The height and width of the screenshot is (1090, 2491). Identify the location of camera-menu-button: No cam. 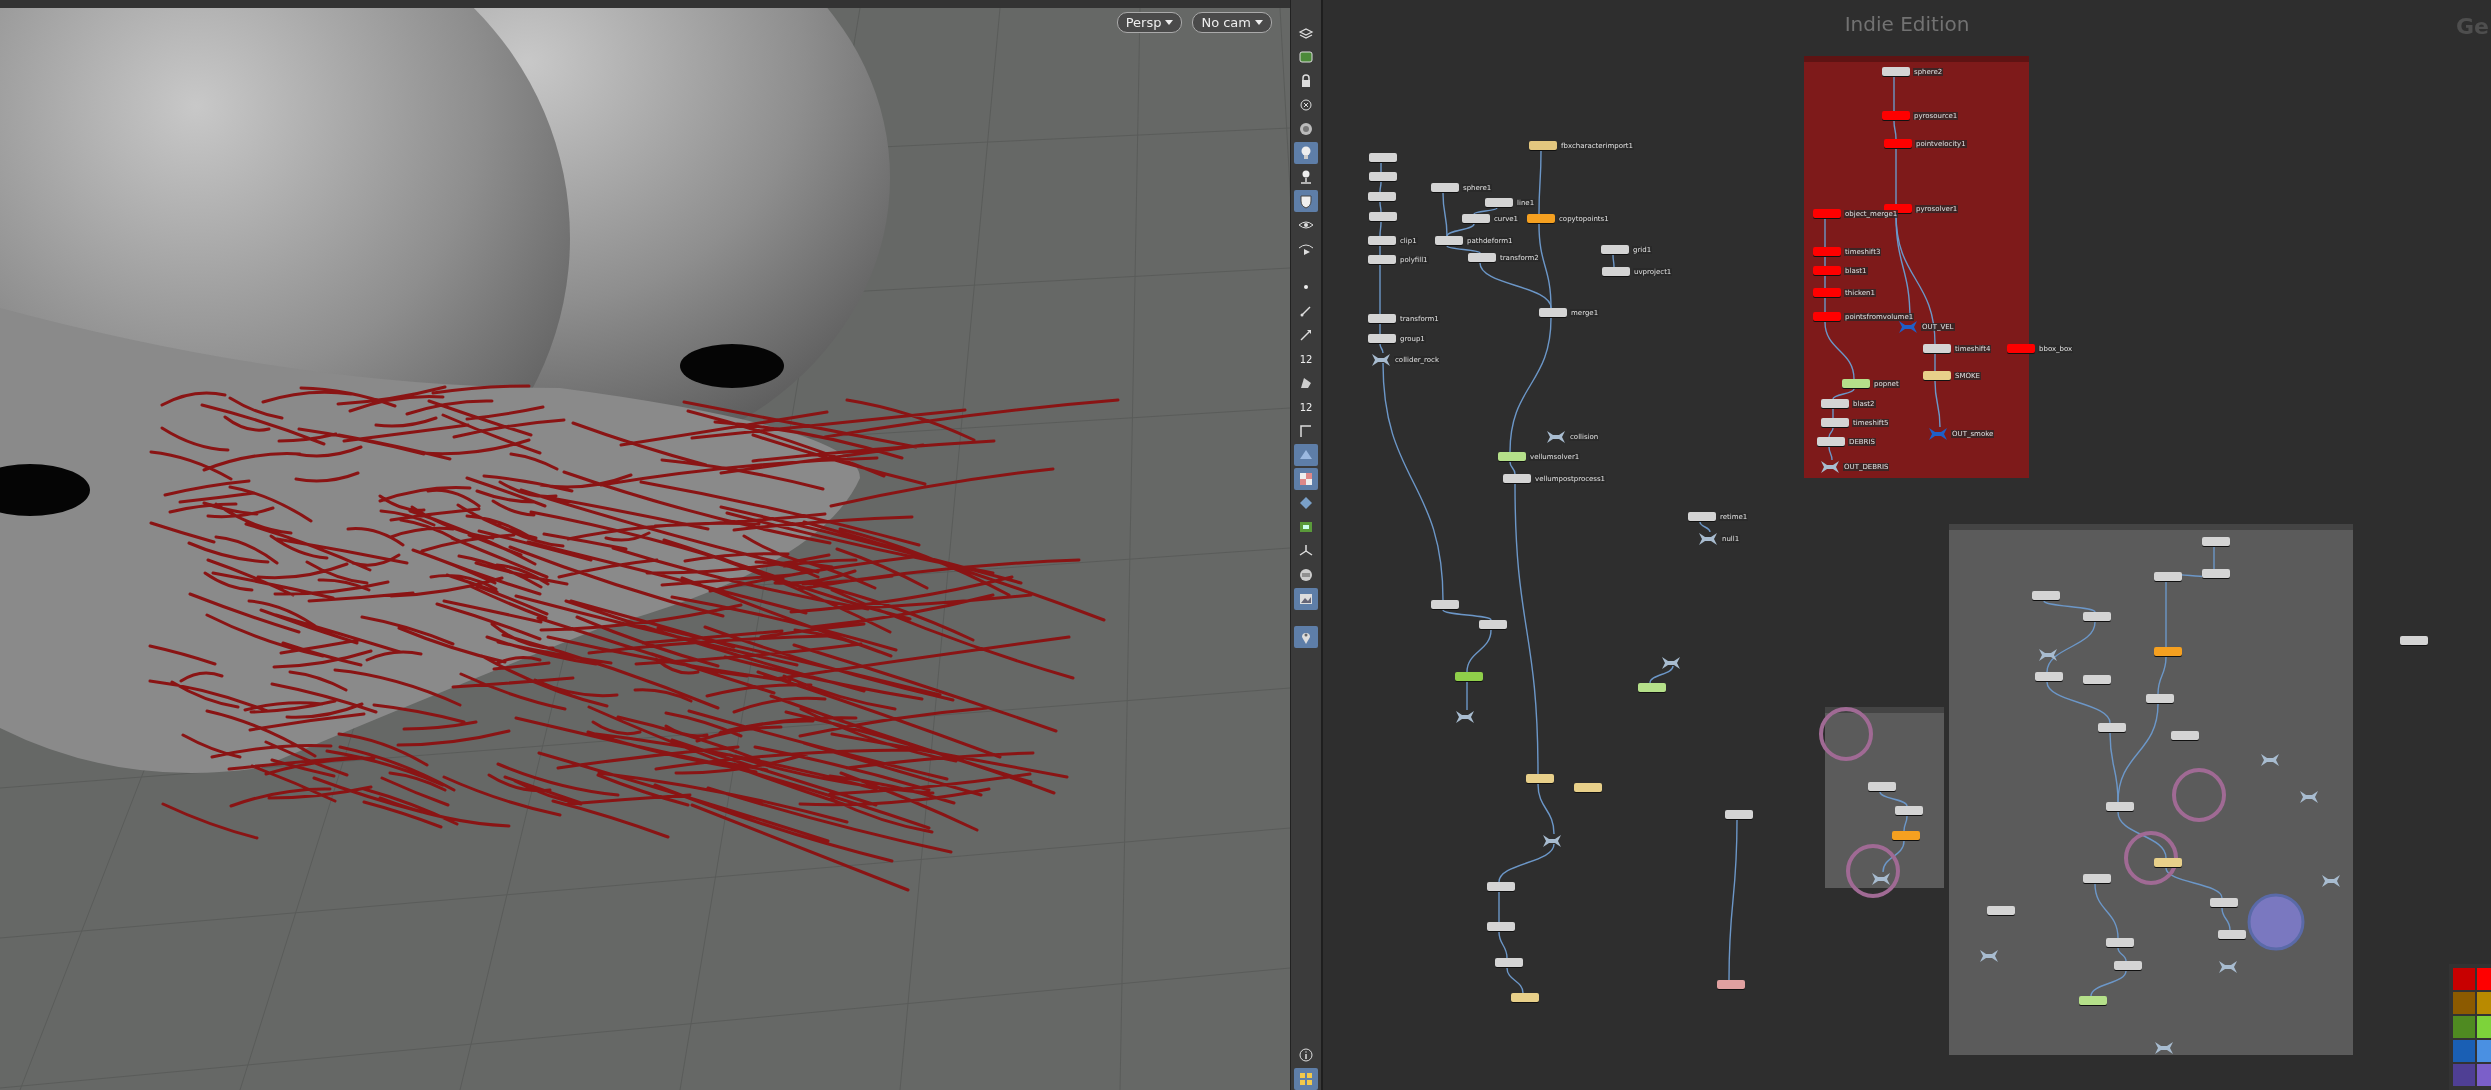
(1232, 22).